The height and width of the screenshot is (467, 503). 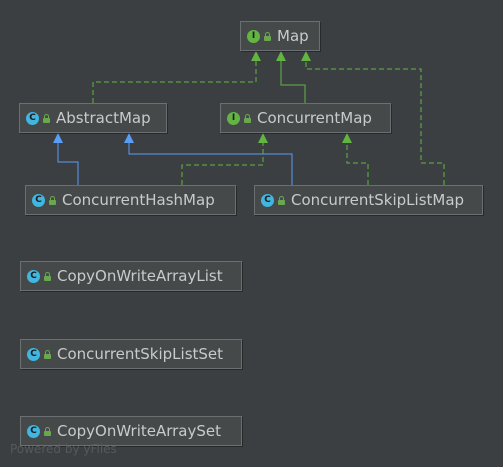 What do you see at coordinates (176, 77) in the screenshot?
I see `edge-abstractmap-implements-map` at bounding box center [176, 77].